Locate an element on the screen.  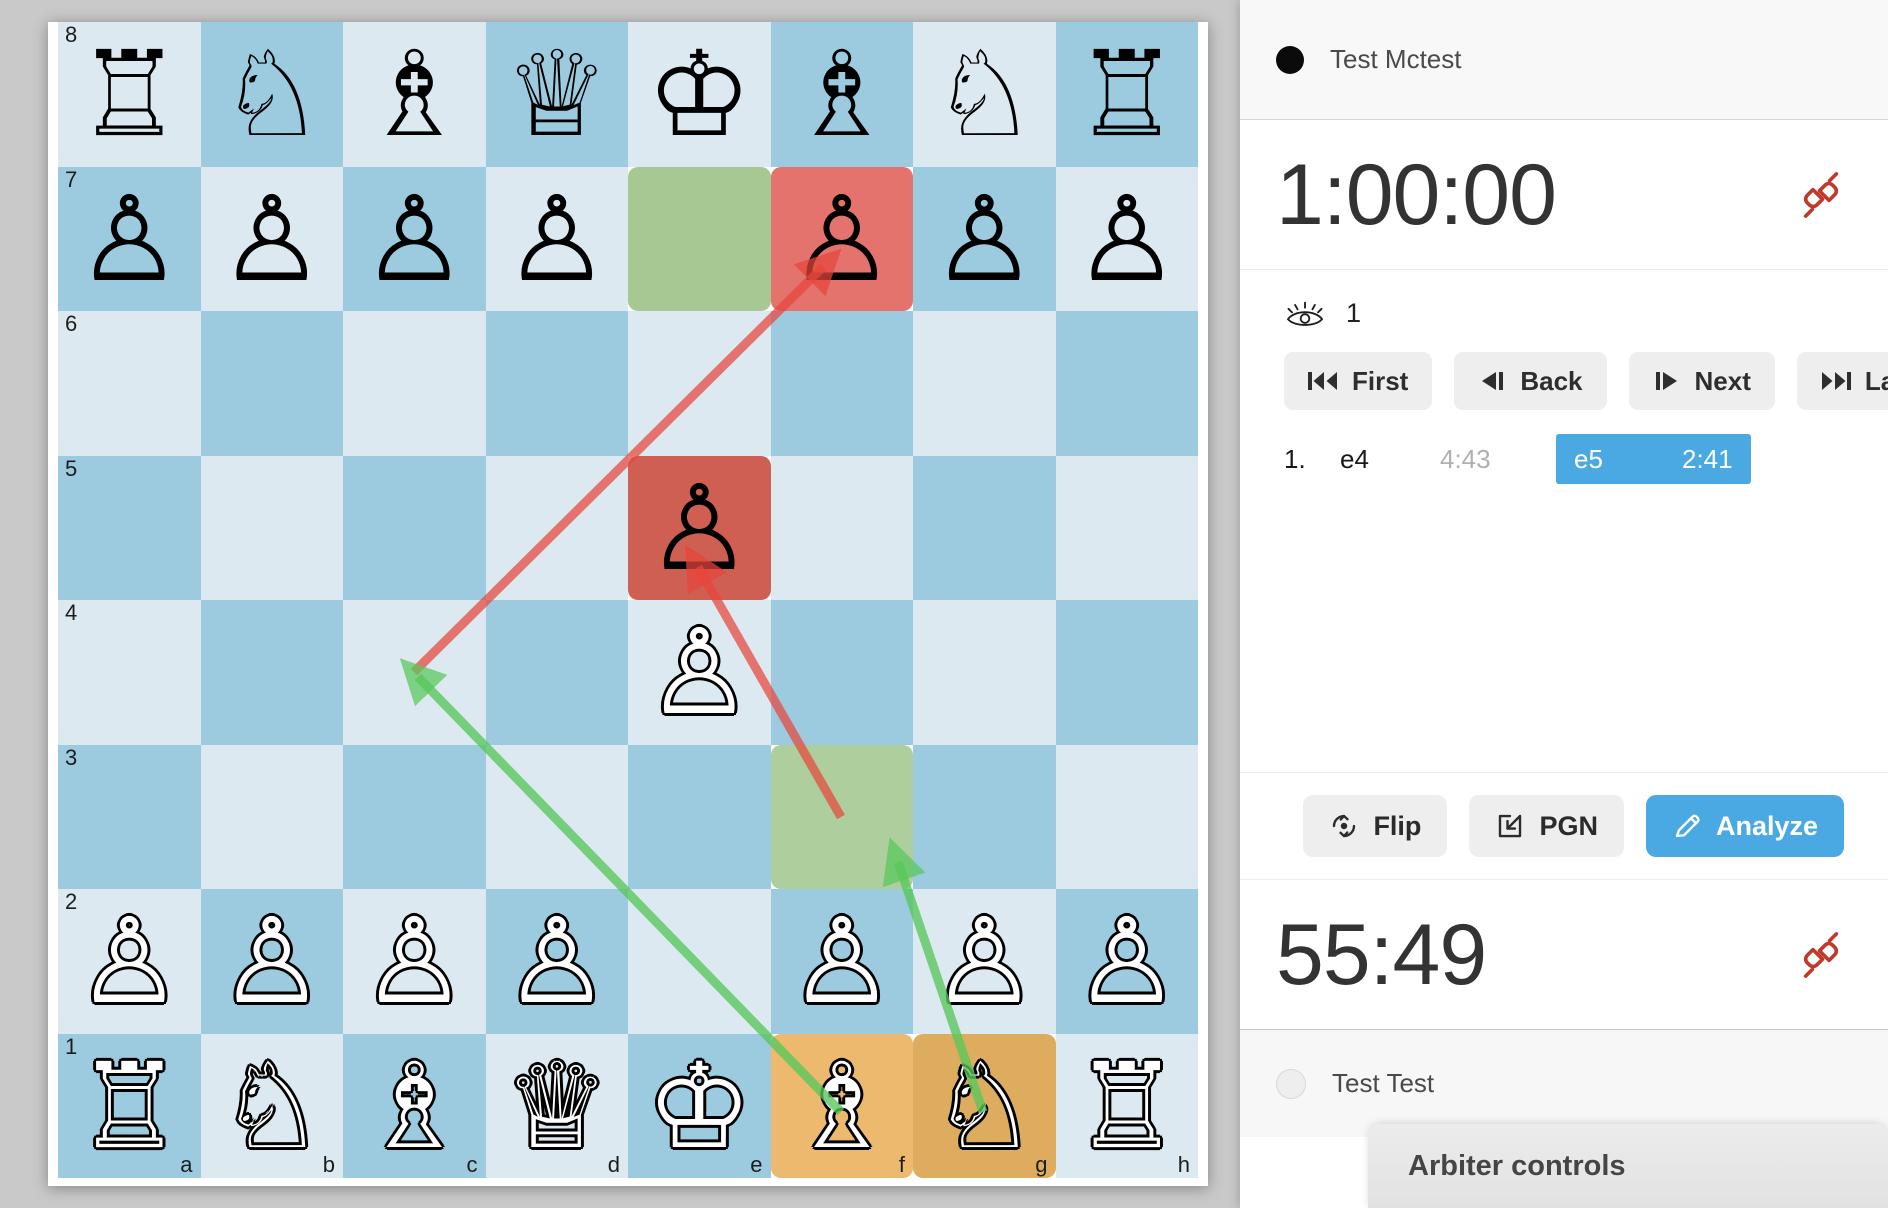
move-white-e4: e4 4:43 is located at coordinates (1450, 459).